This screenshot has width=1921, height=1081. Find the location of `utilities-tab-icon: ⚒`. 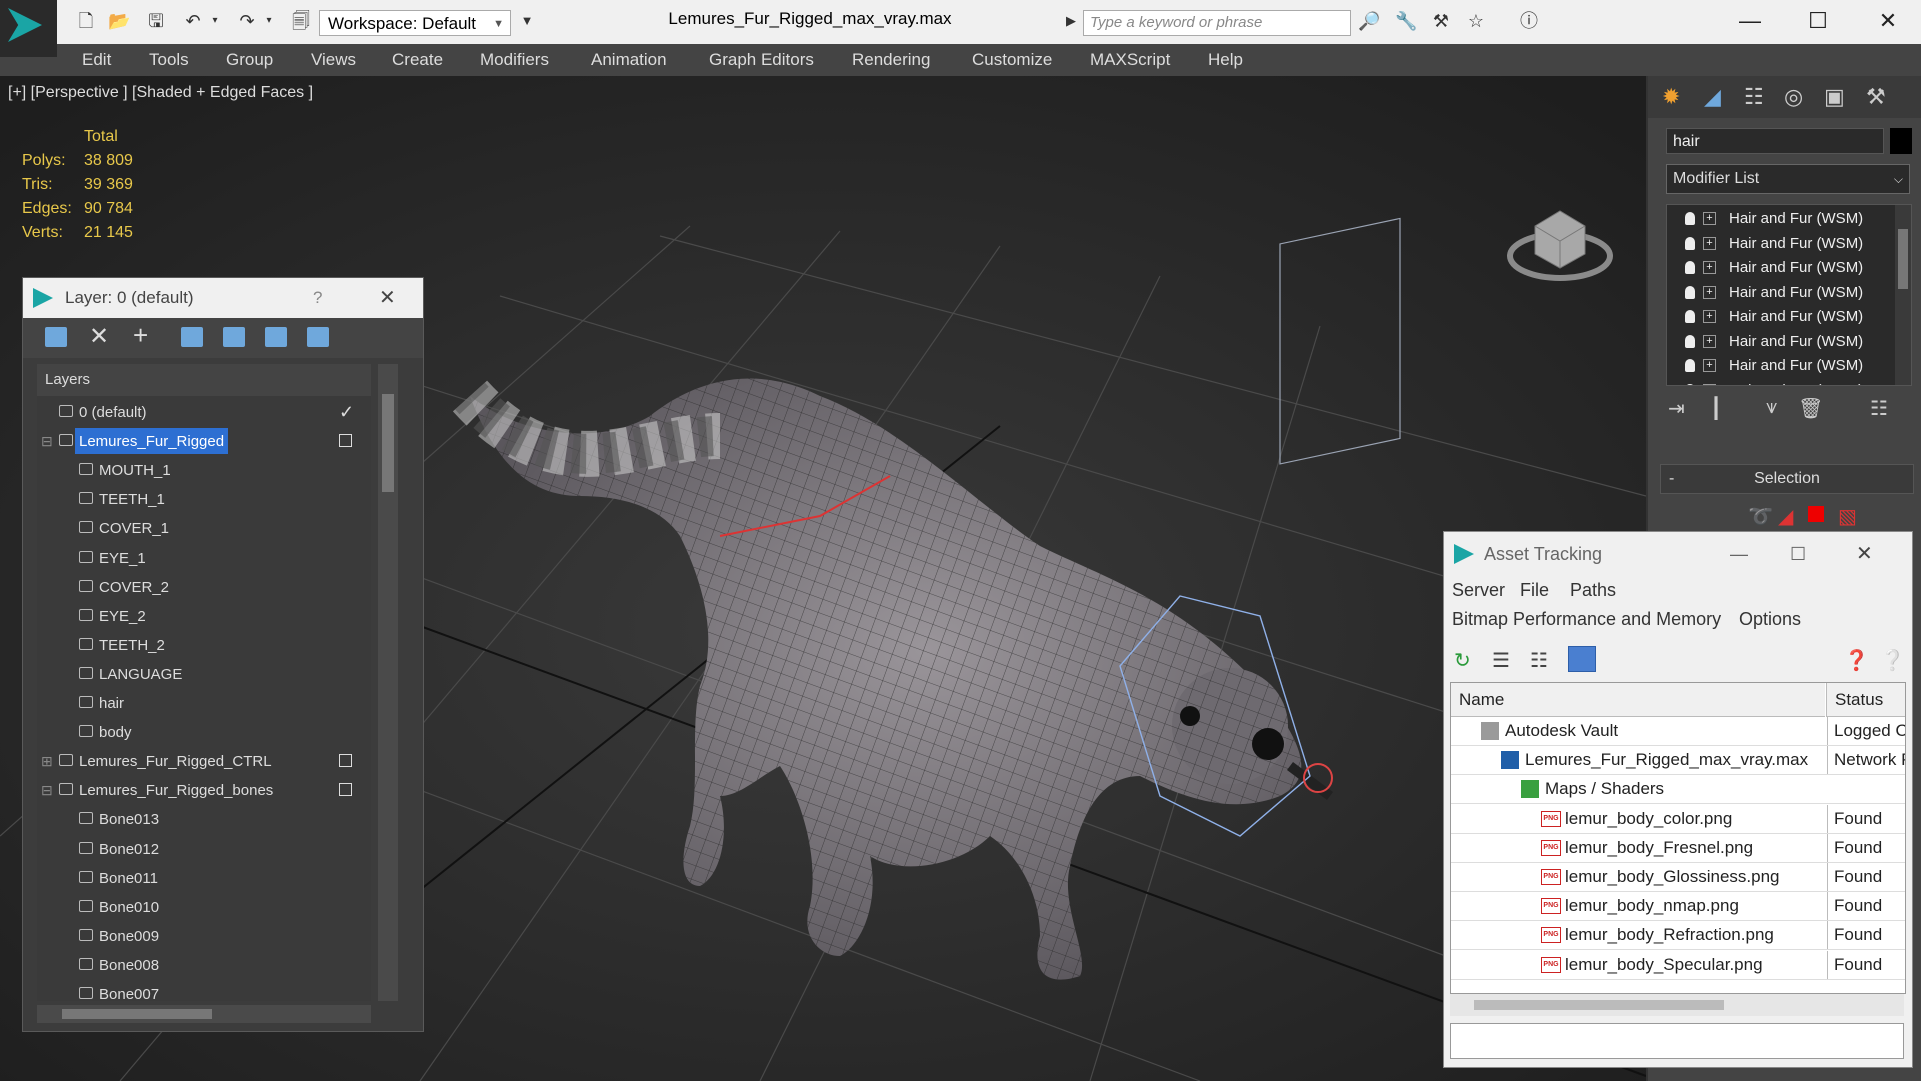

utilities-tab-icon: ⚒ is located at coordinates (1876, 97).